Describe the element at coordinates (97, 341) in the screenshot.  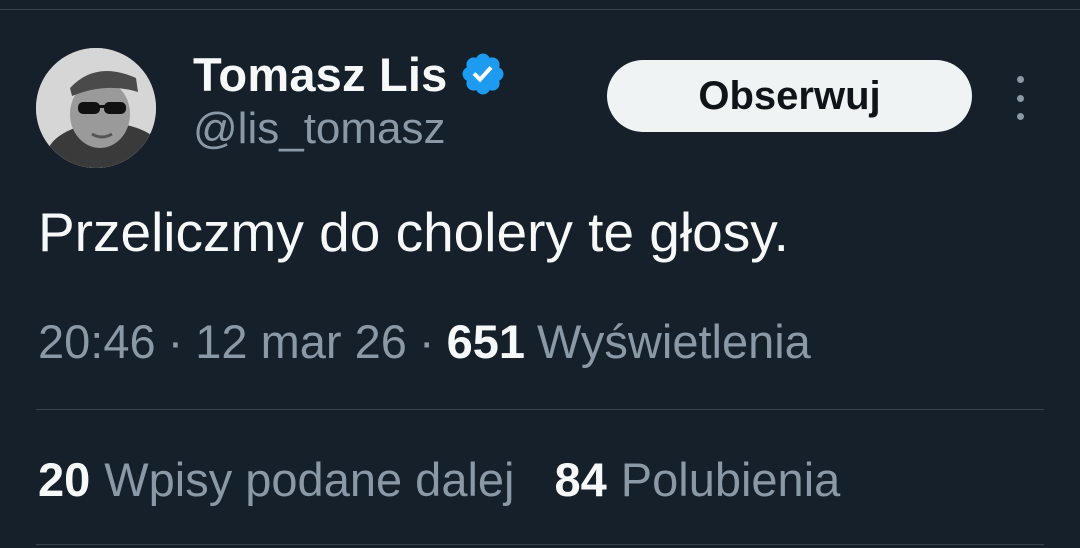
I see `tweet-time: 20:46` at that location.